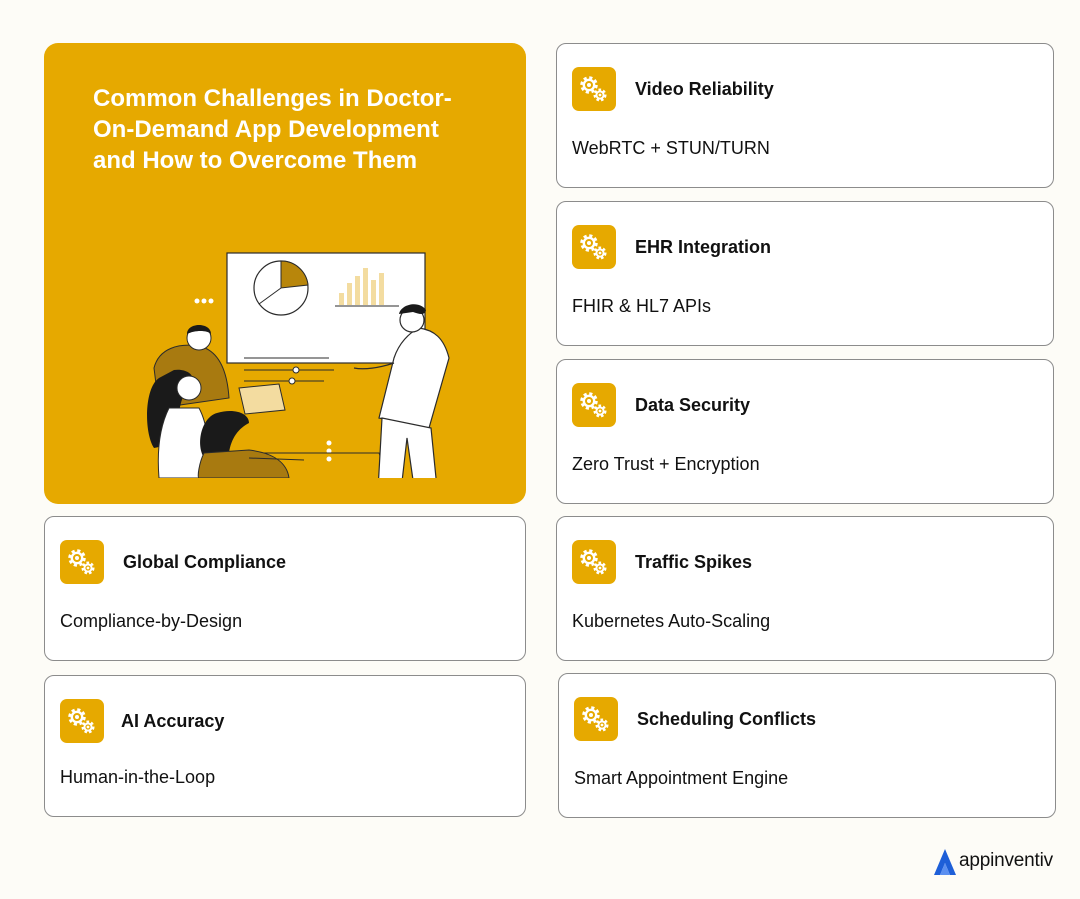 This screenshot has width=1080, height=899. What do you see at coordinates (805, 588) in the screenshot?
I see `card-traffic-spikes: Traffic Spikes Kubernetes Auto-Scaling` at bounding box center [805, 588].